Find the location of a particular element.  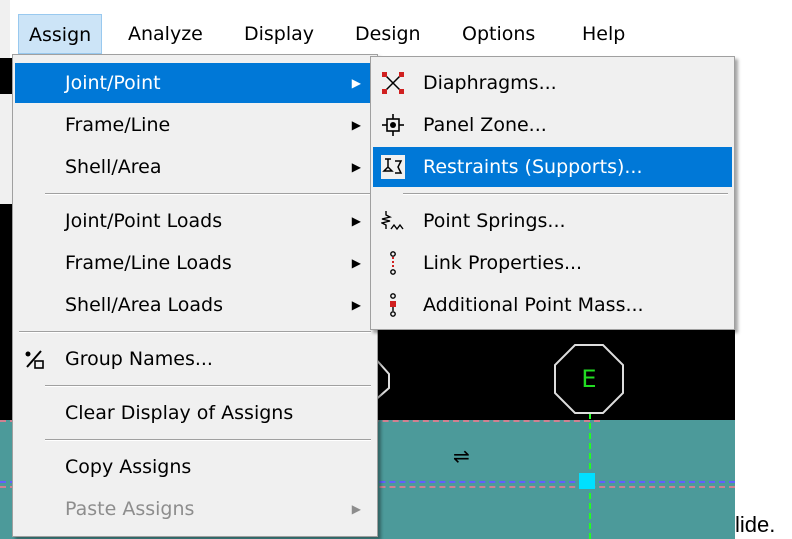

point-springs-icon is located at coordinates (392, 221).